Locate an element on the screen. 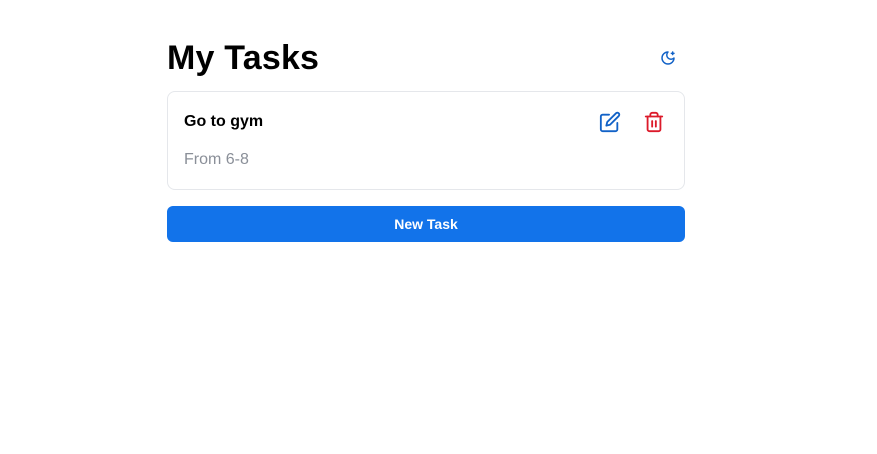  theme-toggle-button is located at coordinates (668, 58).